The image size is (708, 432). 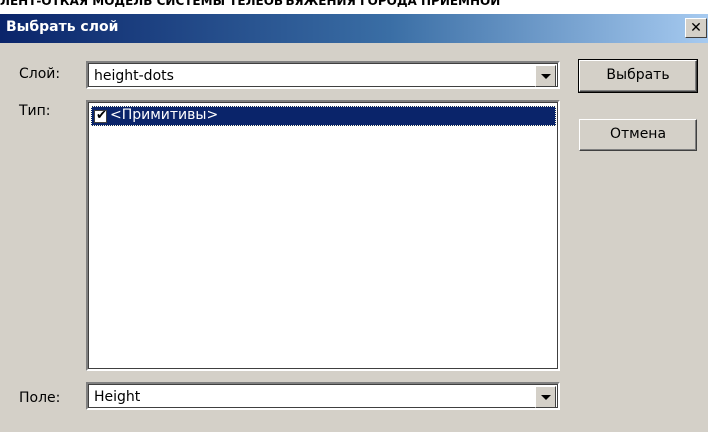 What do you see at coordinates (40, 74) in the screenshot?
I see `layer-label: Слой:` at bounding box center [40, 74].